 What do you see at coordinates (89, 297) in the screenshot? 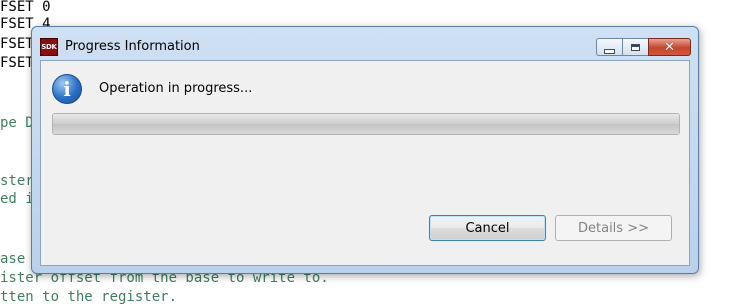
I see `code-line: tten to the register.` at bounding box center [89, 297].